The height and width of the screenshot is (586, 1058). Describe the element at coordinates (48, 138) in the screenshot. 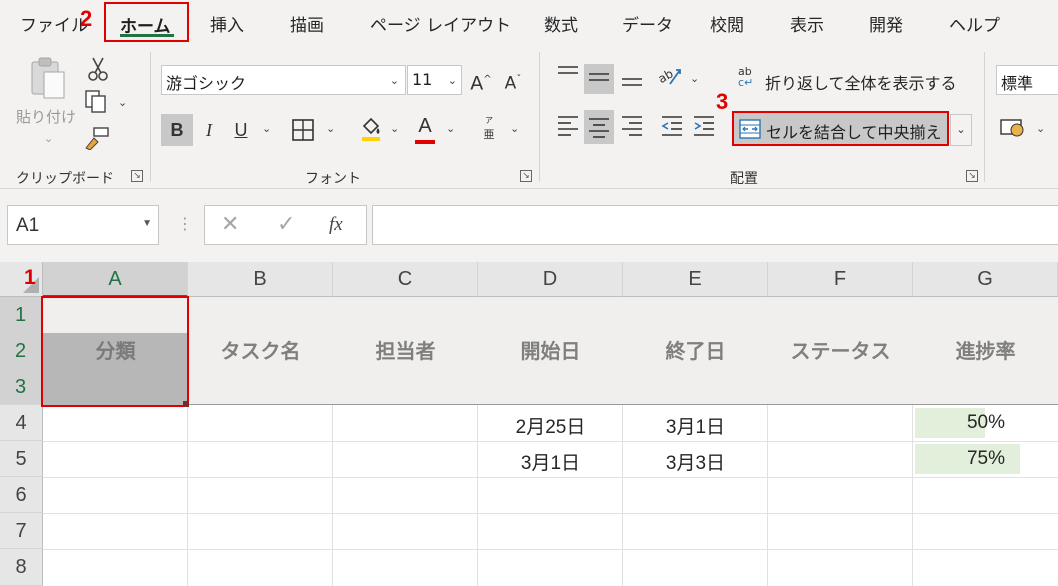

I see `paste-chevron-icon: ⌄` at that location.